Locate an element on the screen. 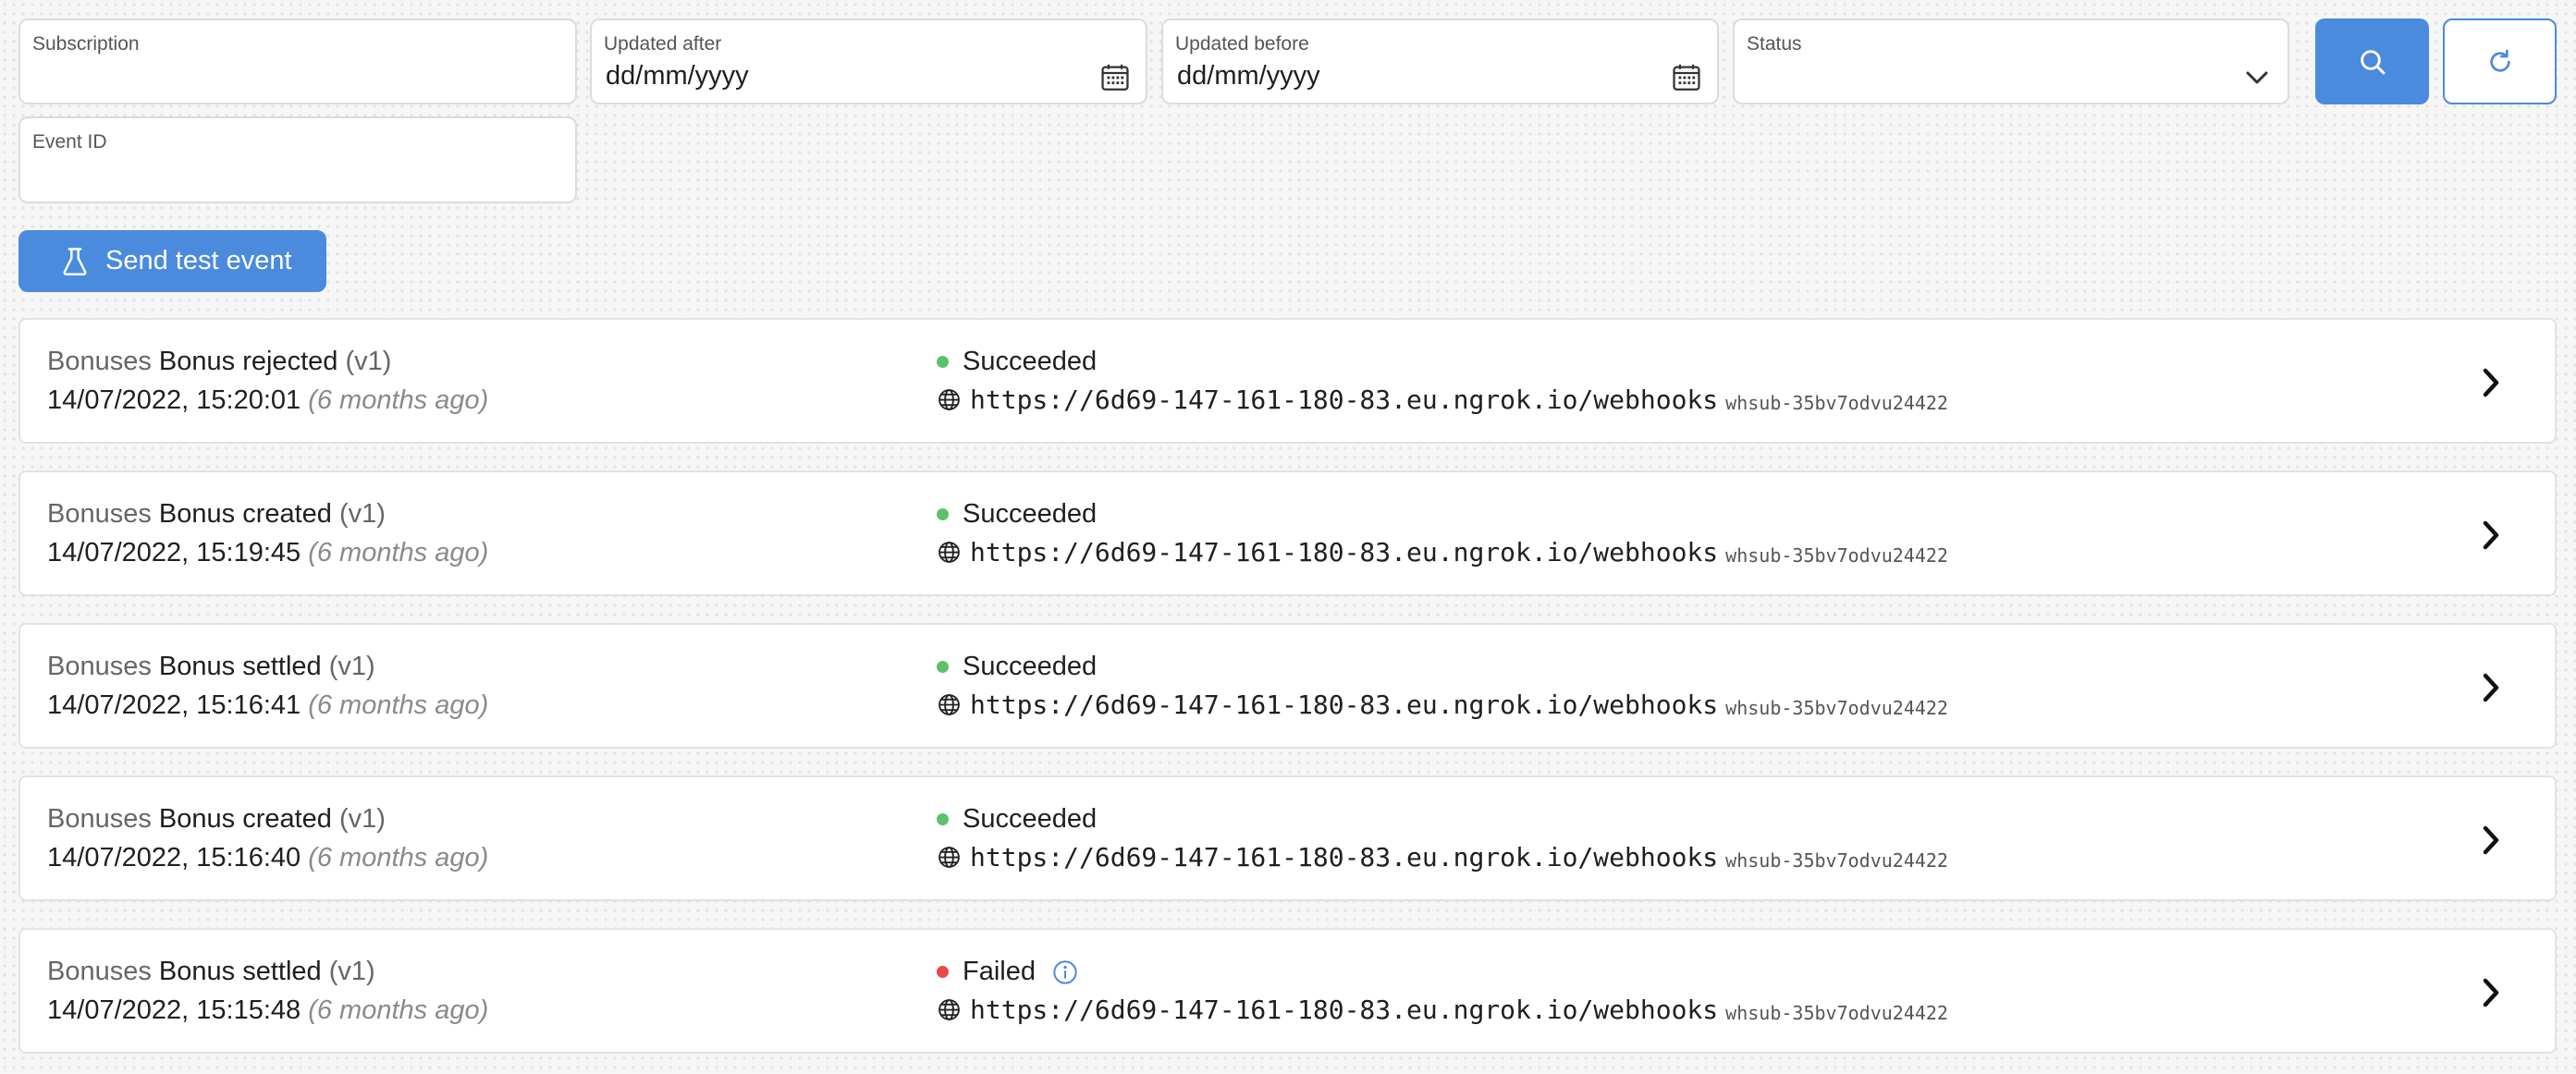  status-dot-failed is located at coordinates (943, 972).